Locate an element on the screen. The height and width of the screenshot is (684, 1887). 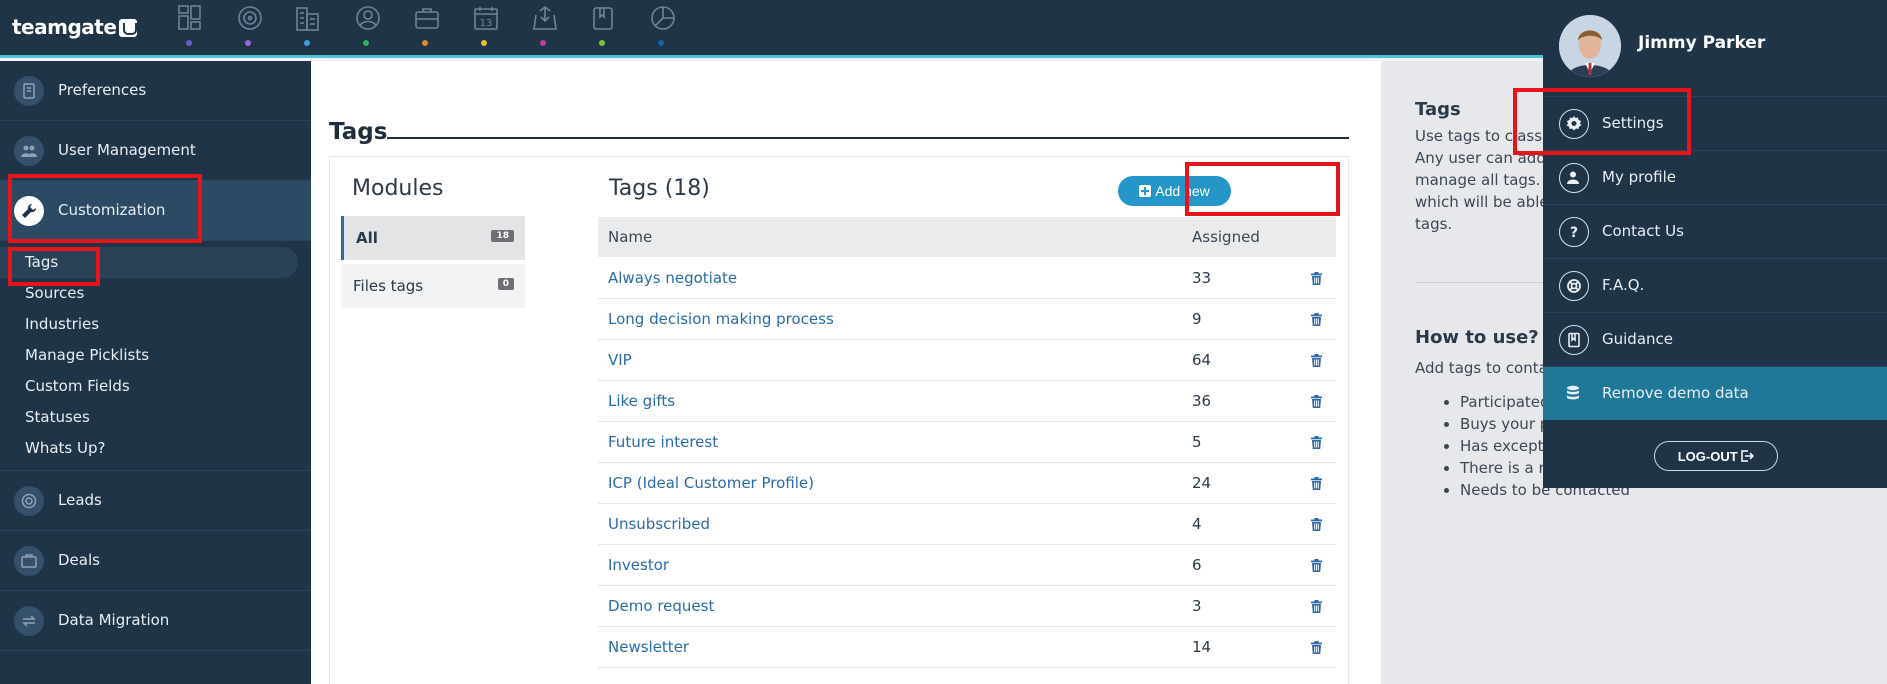
assigned-count: 64 is located at coordinates (1202, 360).